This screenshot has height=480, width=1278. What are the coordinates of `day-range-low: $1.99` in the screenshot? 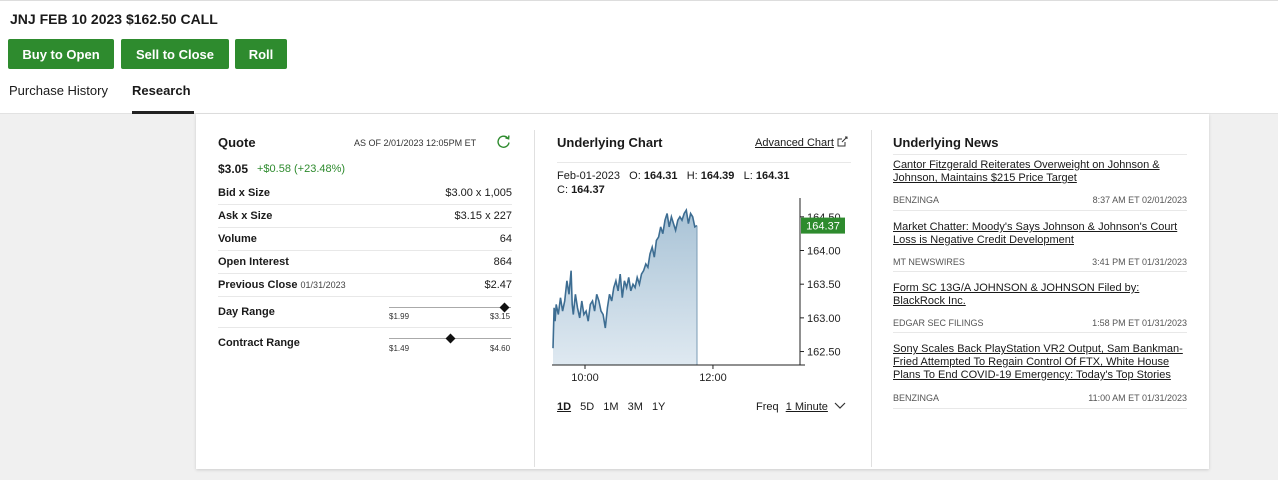 It's located at (399, 316).